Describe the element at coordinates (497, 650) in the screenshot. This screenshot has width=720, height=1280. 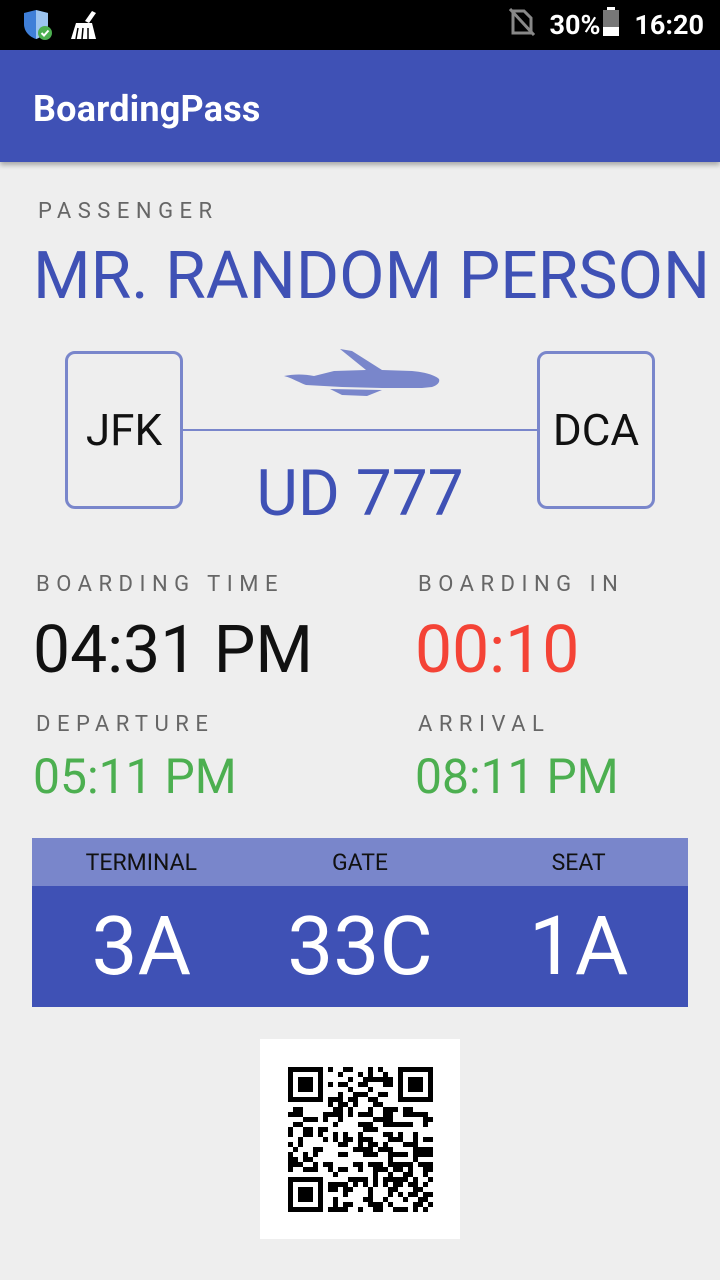
I see `boarding-in-value: 00:10` at that location.